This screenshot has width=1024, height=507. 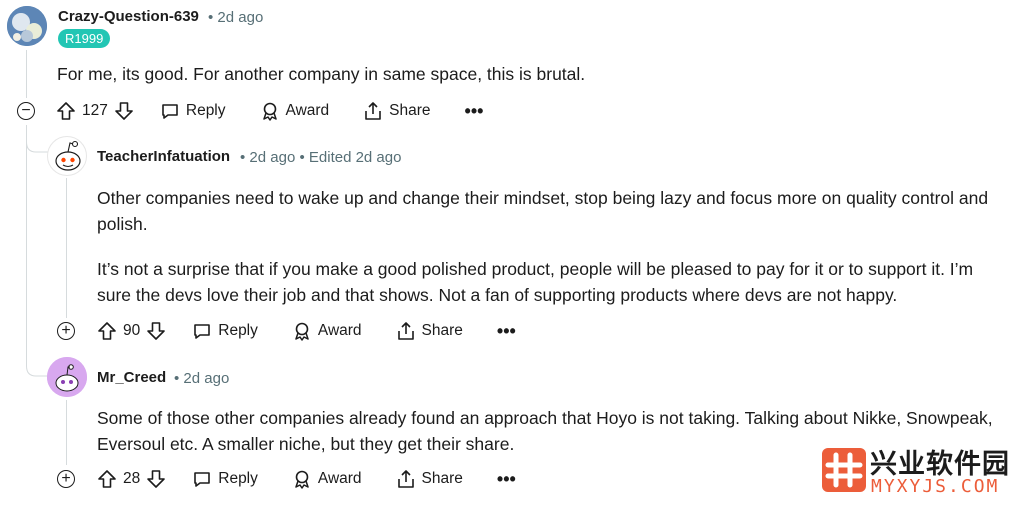 I want to click on comment-actions: 127 Reply Award Share •••, so click(x=269, y=111).